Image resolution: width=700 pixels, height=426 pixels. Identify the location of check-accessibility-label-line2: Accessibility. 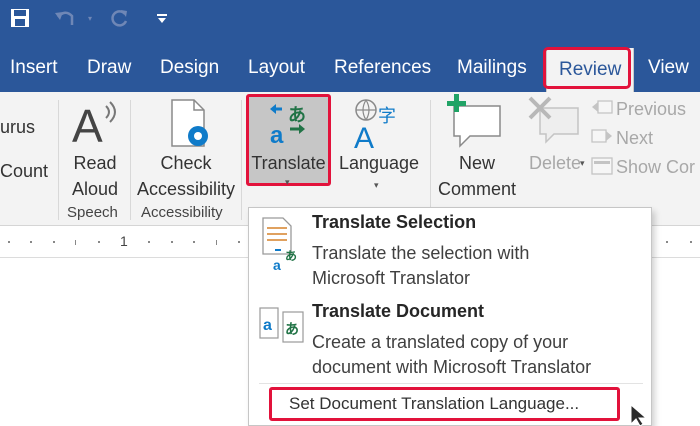
(186, 189).